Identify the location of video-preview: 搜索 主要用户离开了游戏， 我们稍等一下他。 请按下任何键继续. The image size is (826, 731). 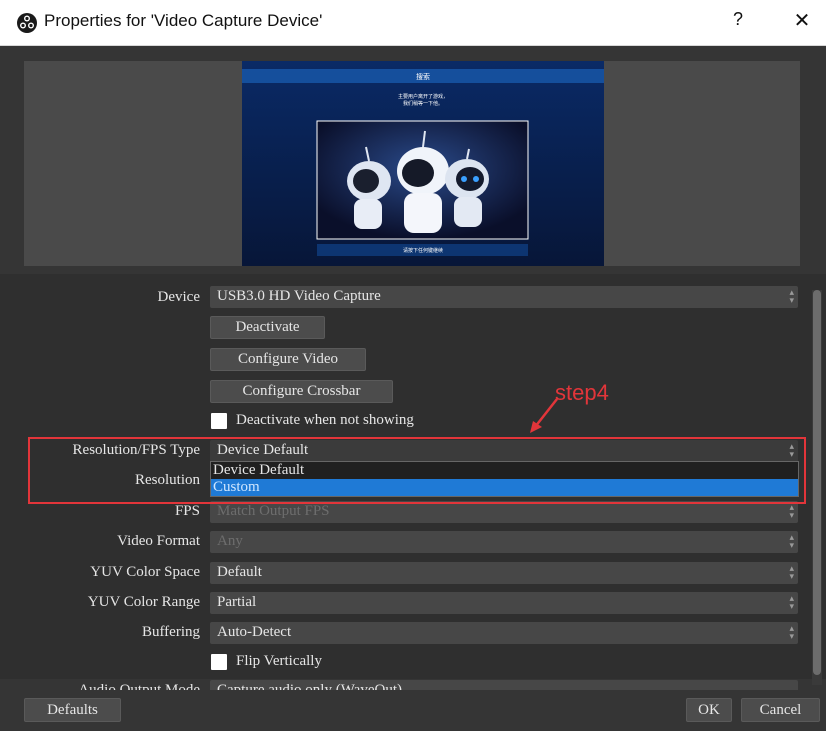
(423, 163).